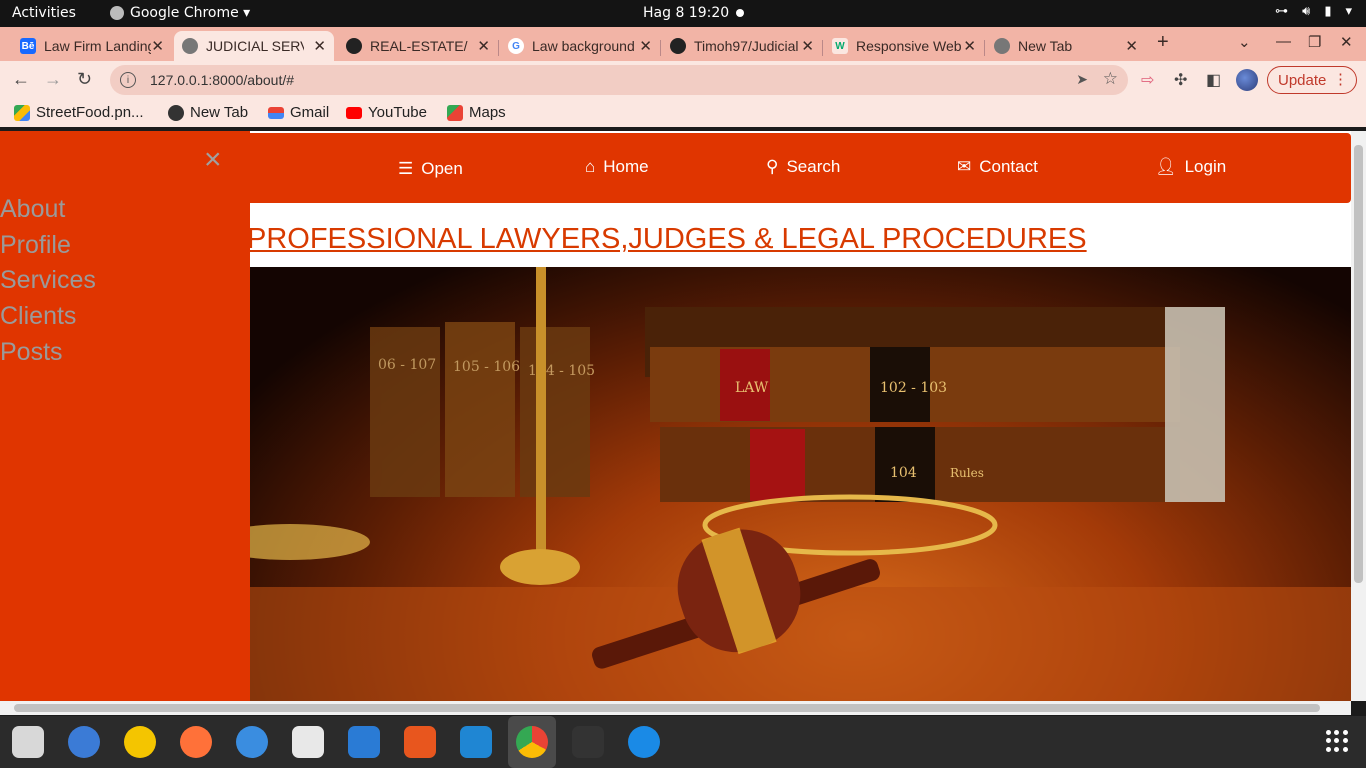 Image resolution: width=1366 pixels, height=768 pixels. What do you see at coordinates (98, 46) in the screenshot?
I see `tab-label: Law Firm Landing` at bounding box center [98, 46].